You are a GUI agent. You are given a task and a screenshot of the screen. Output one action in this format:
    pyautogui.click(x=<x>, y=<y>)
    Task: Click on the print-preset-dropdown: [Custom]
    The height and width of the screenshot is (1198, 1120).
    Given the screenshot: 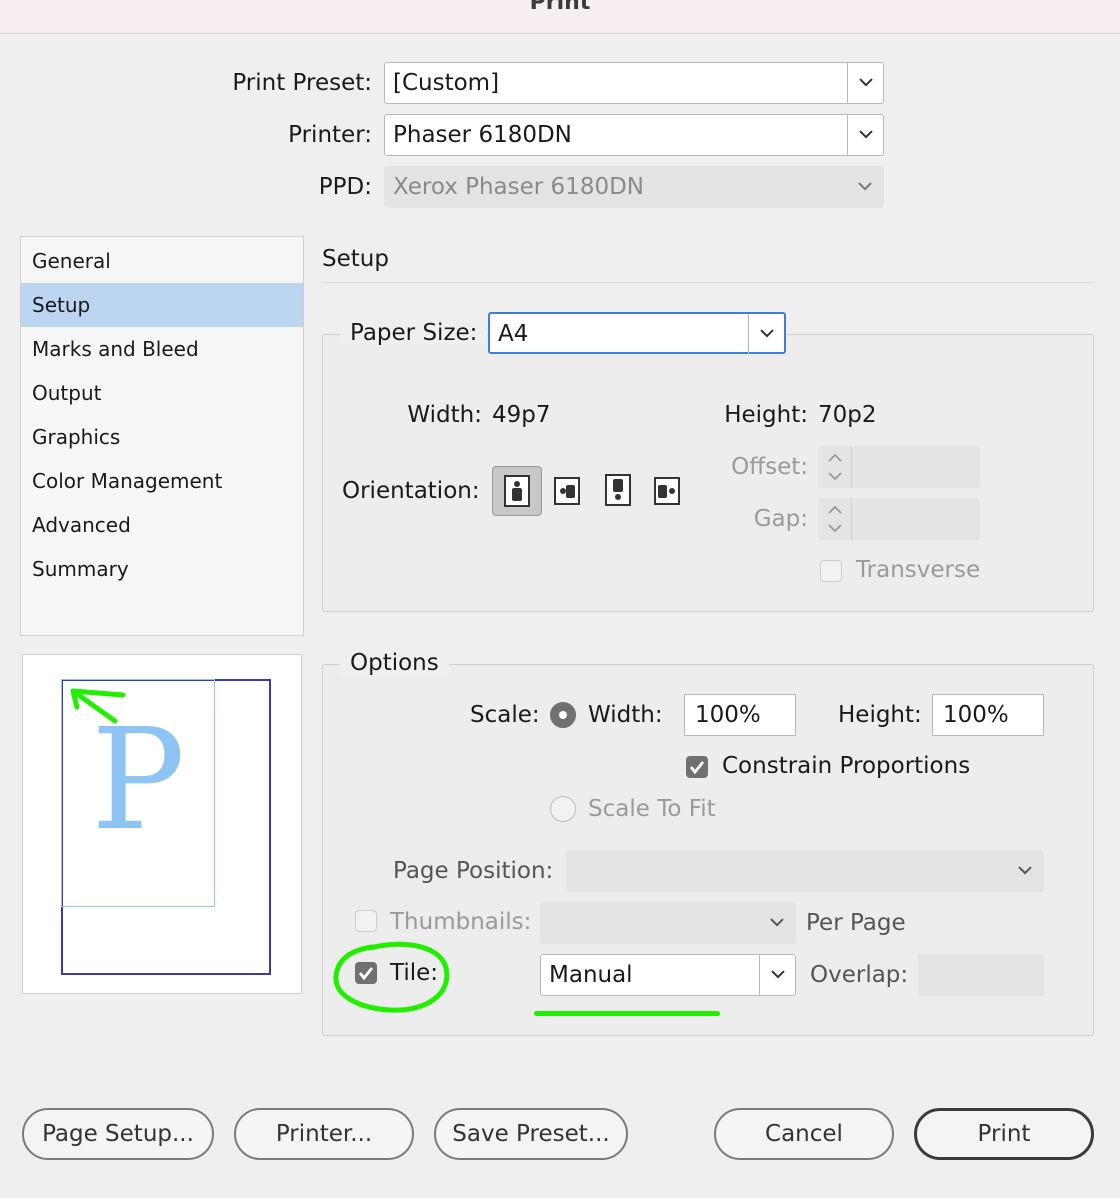 What is the action you would take?
    pyautogui.click(x=634, y=83)
    